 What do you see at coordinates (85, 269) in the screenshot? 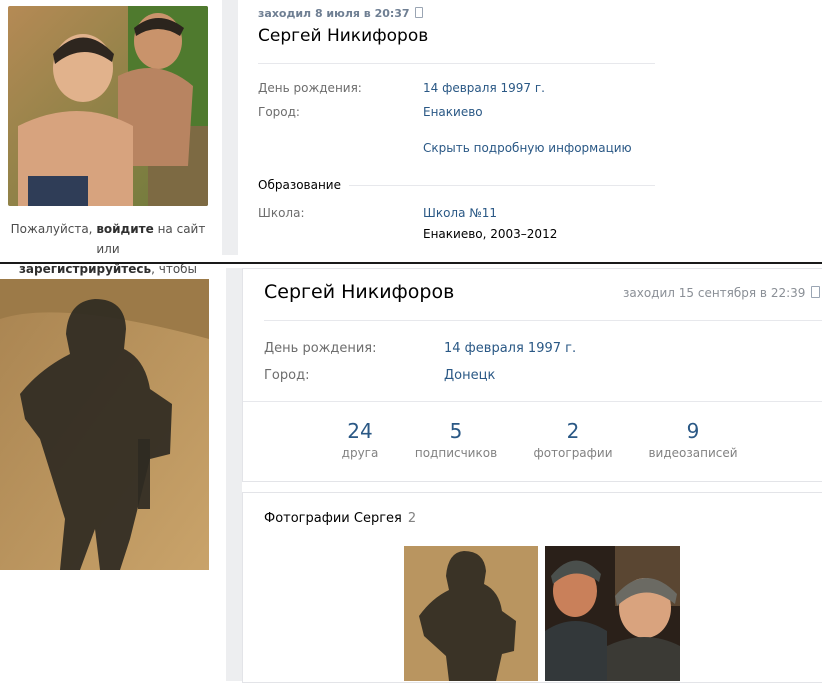
I see `register-link: зарегистрируйтесь` at bounding box center [85, 269].